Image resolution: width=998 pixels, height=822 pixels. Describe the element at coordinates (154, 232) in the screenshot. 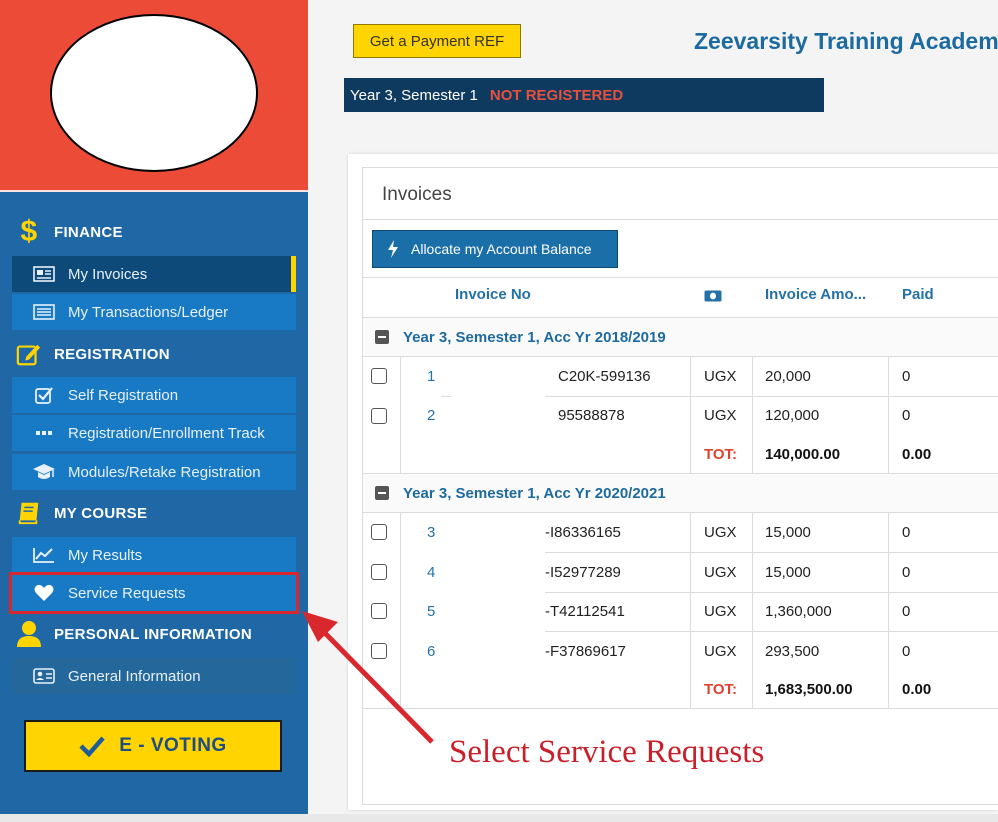

I see `section-finance: $ FINANCE` at that location.